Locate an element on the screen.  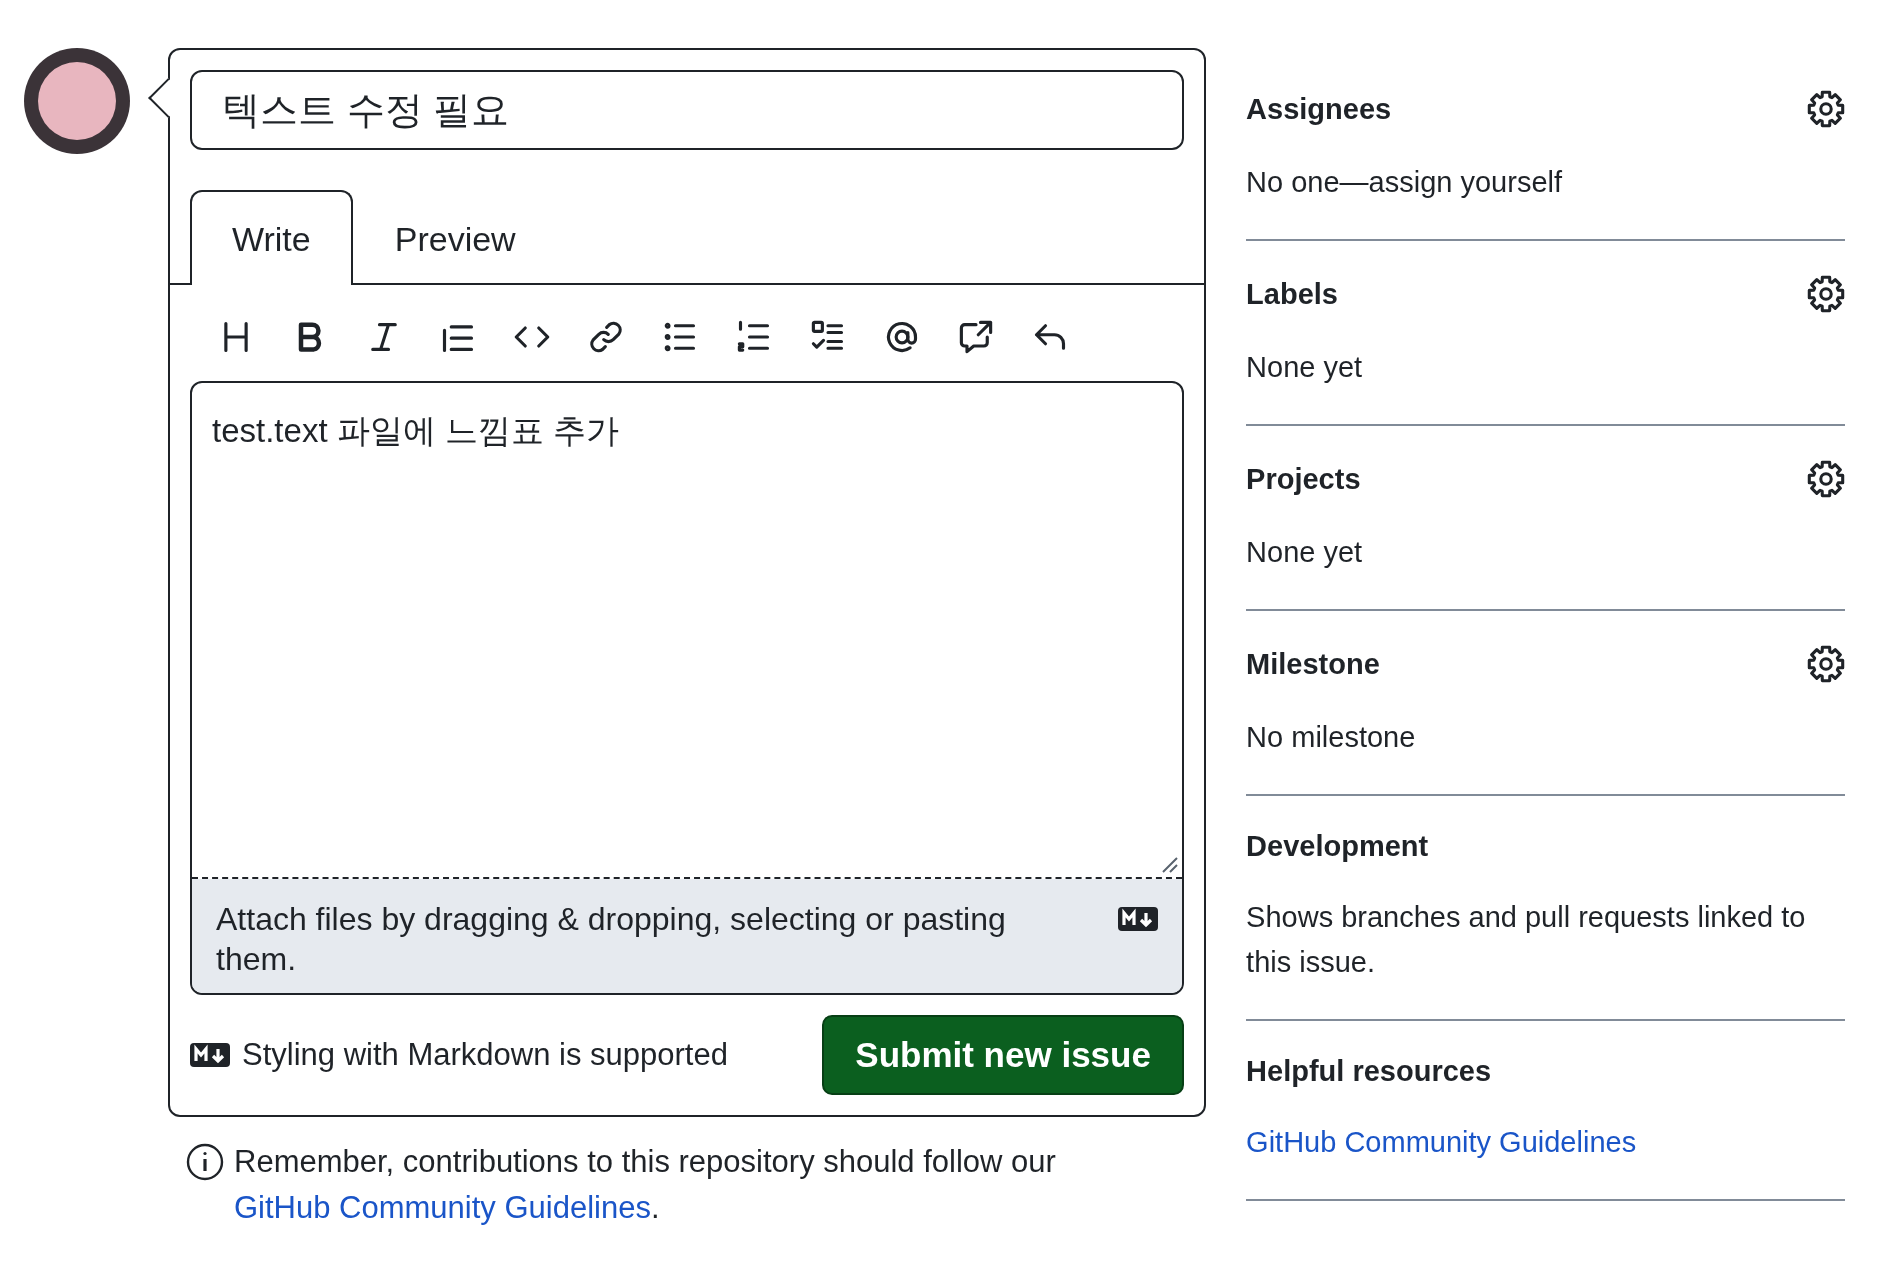
sidebar-value: Shows branches and pull requests linked to this issue. is located at coordinates (1526, 940).